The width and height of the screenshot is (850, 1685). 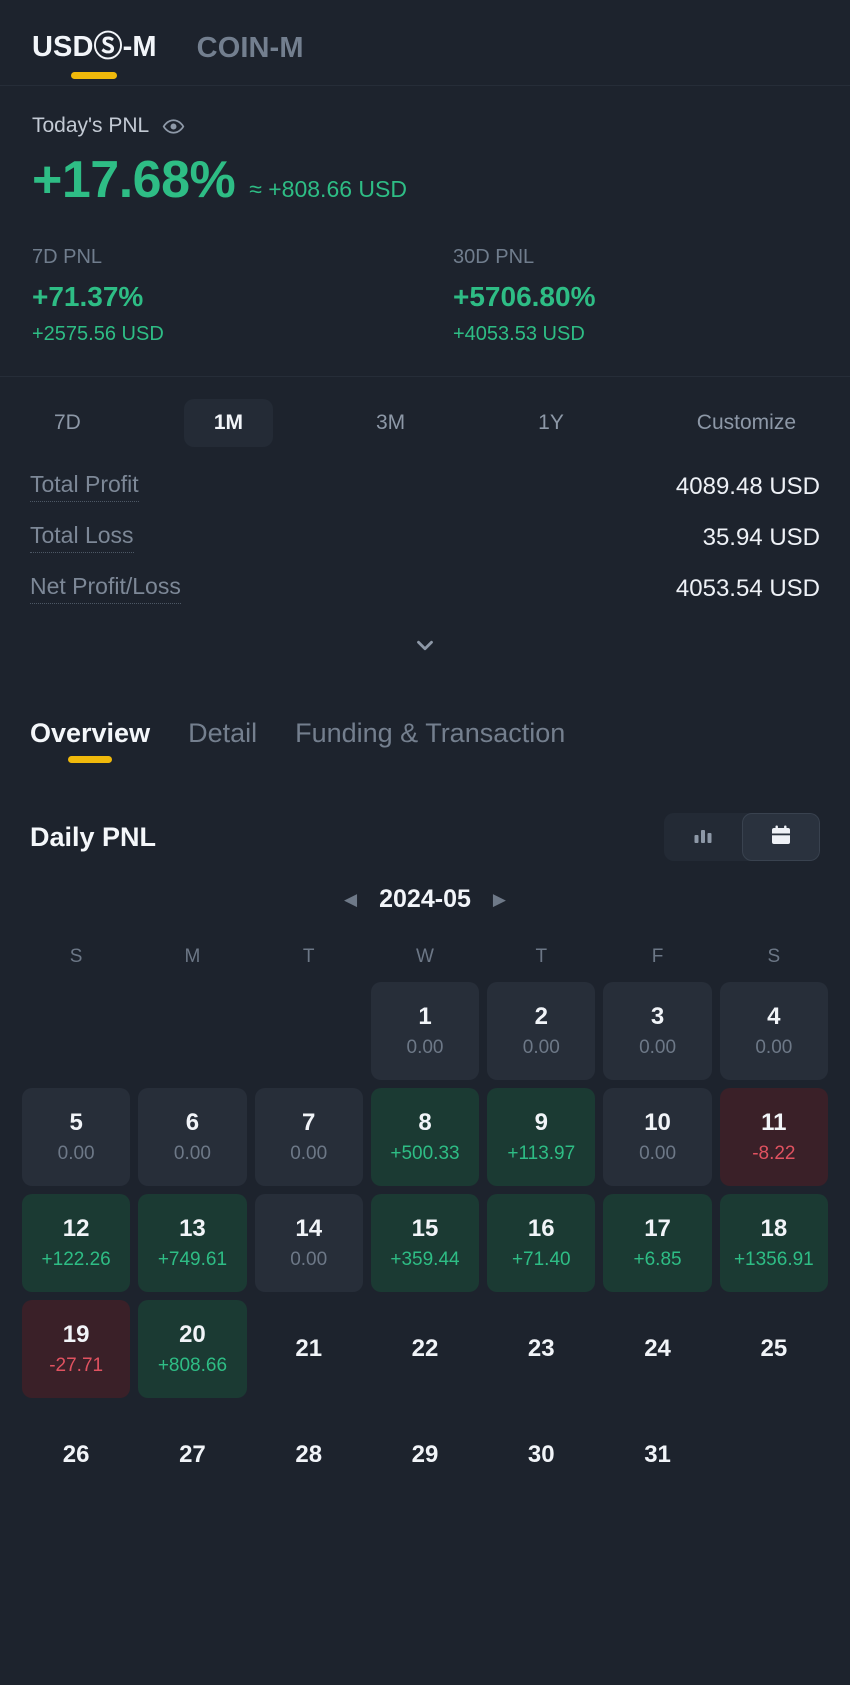 What do you see at coordinates (308, 1243) in the screenshot?
I see `calendar-day-cell: 14 0.00` at bounding box center [308, 1243].